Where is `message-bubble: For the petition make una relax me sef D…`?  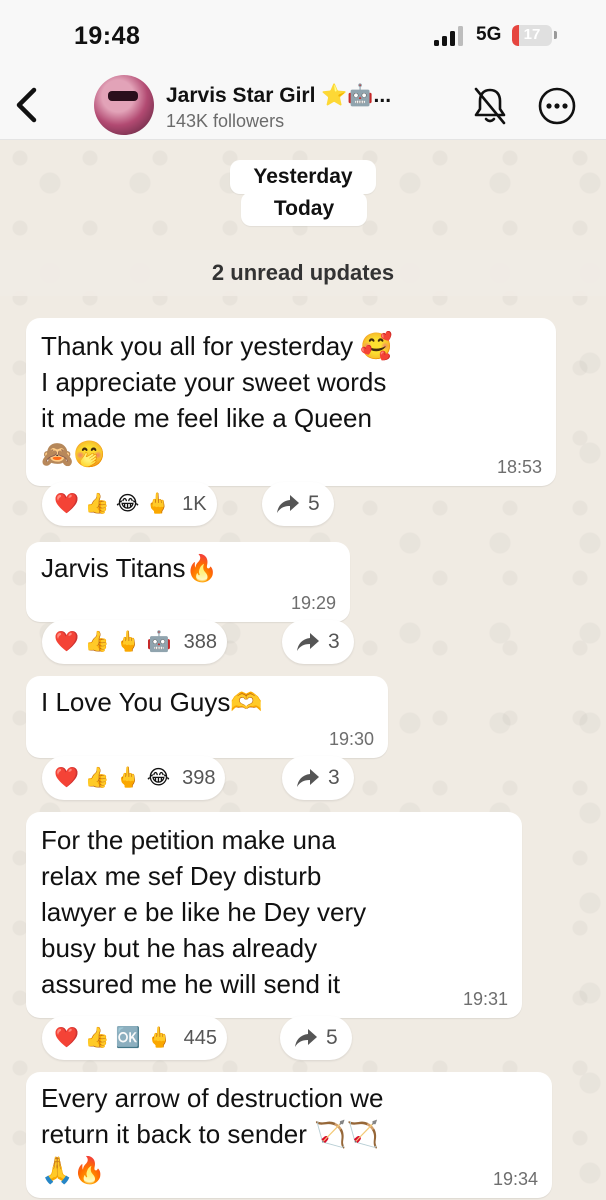 message-bubble: For the petition make una relax me sef D… is located at coordinates (274, 915).